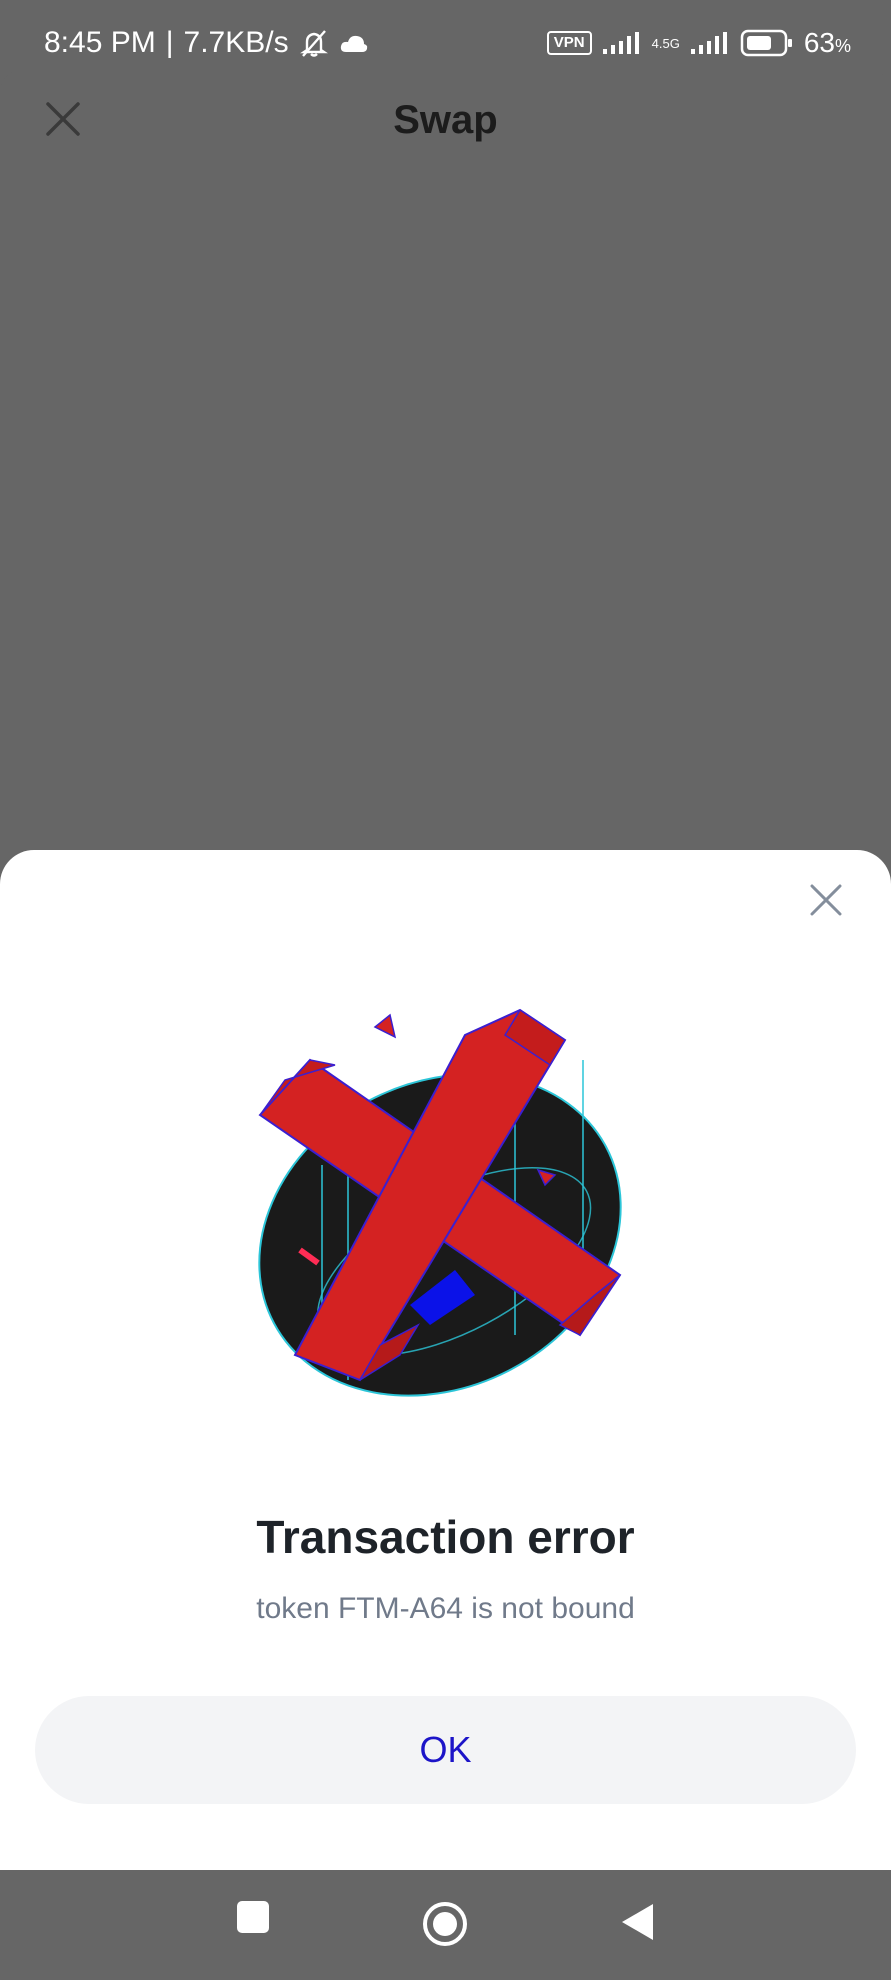 The height and width of the screenshot is (1980, 891). What do you see at coordinates (622, 43) in the screenshot?
I see `signal-icon` at bounding box center [622, 43].